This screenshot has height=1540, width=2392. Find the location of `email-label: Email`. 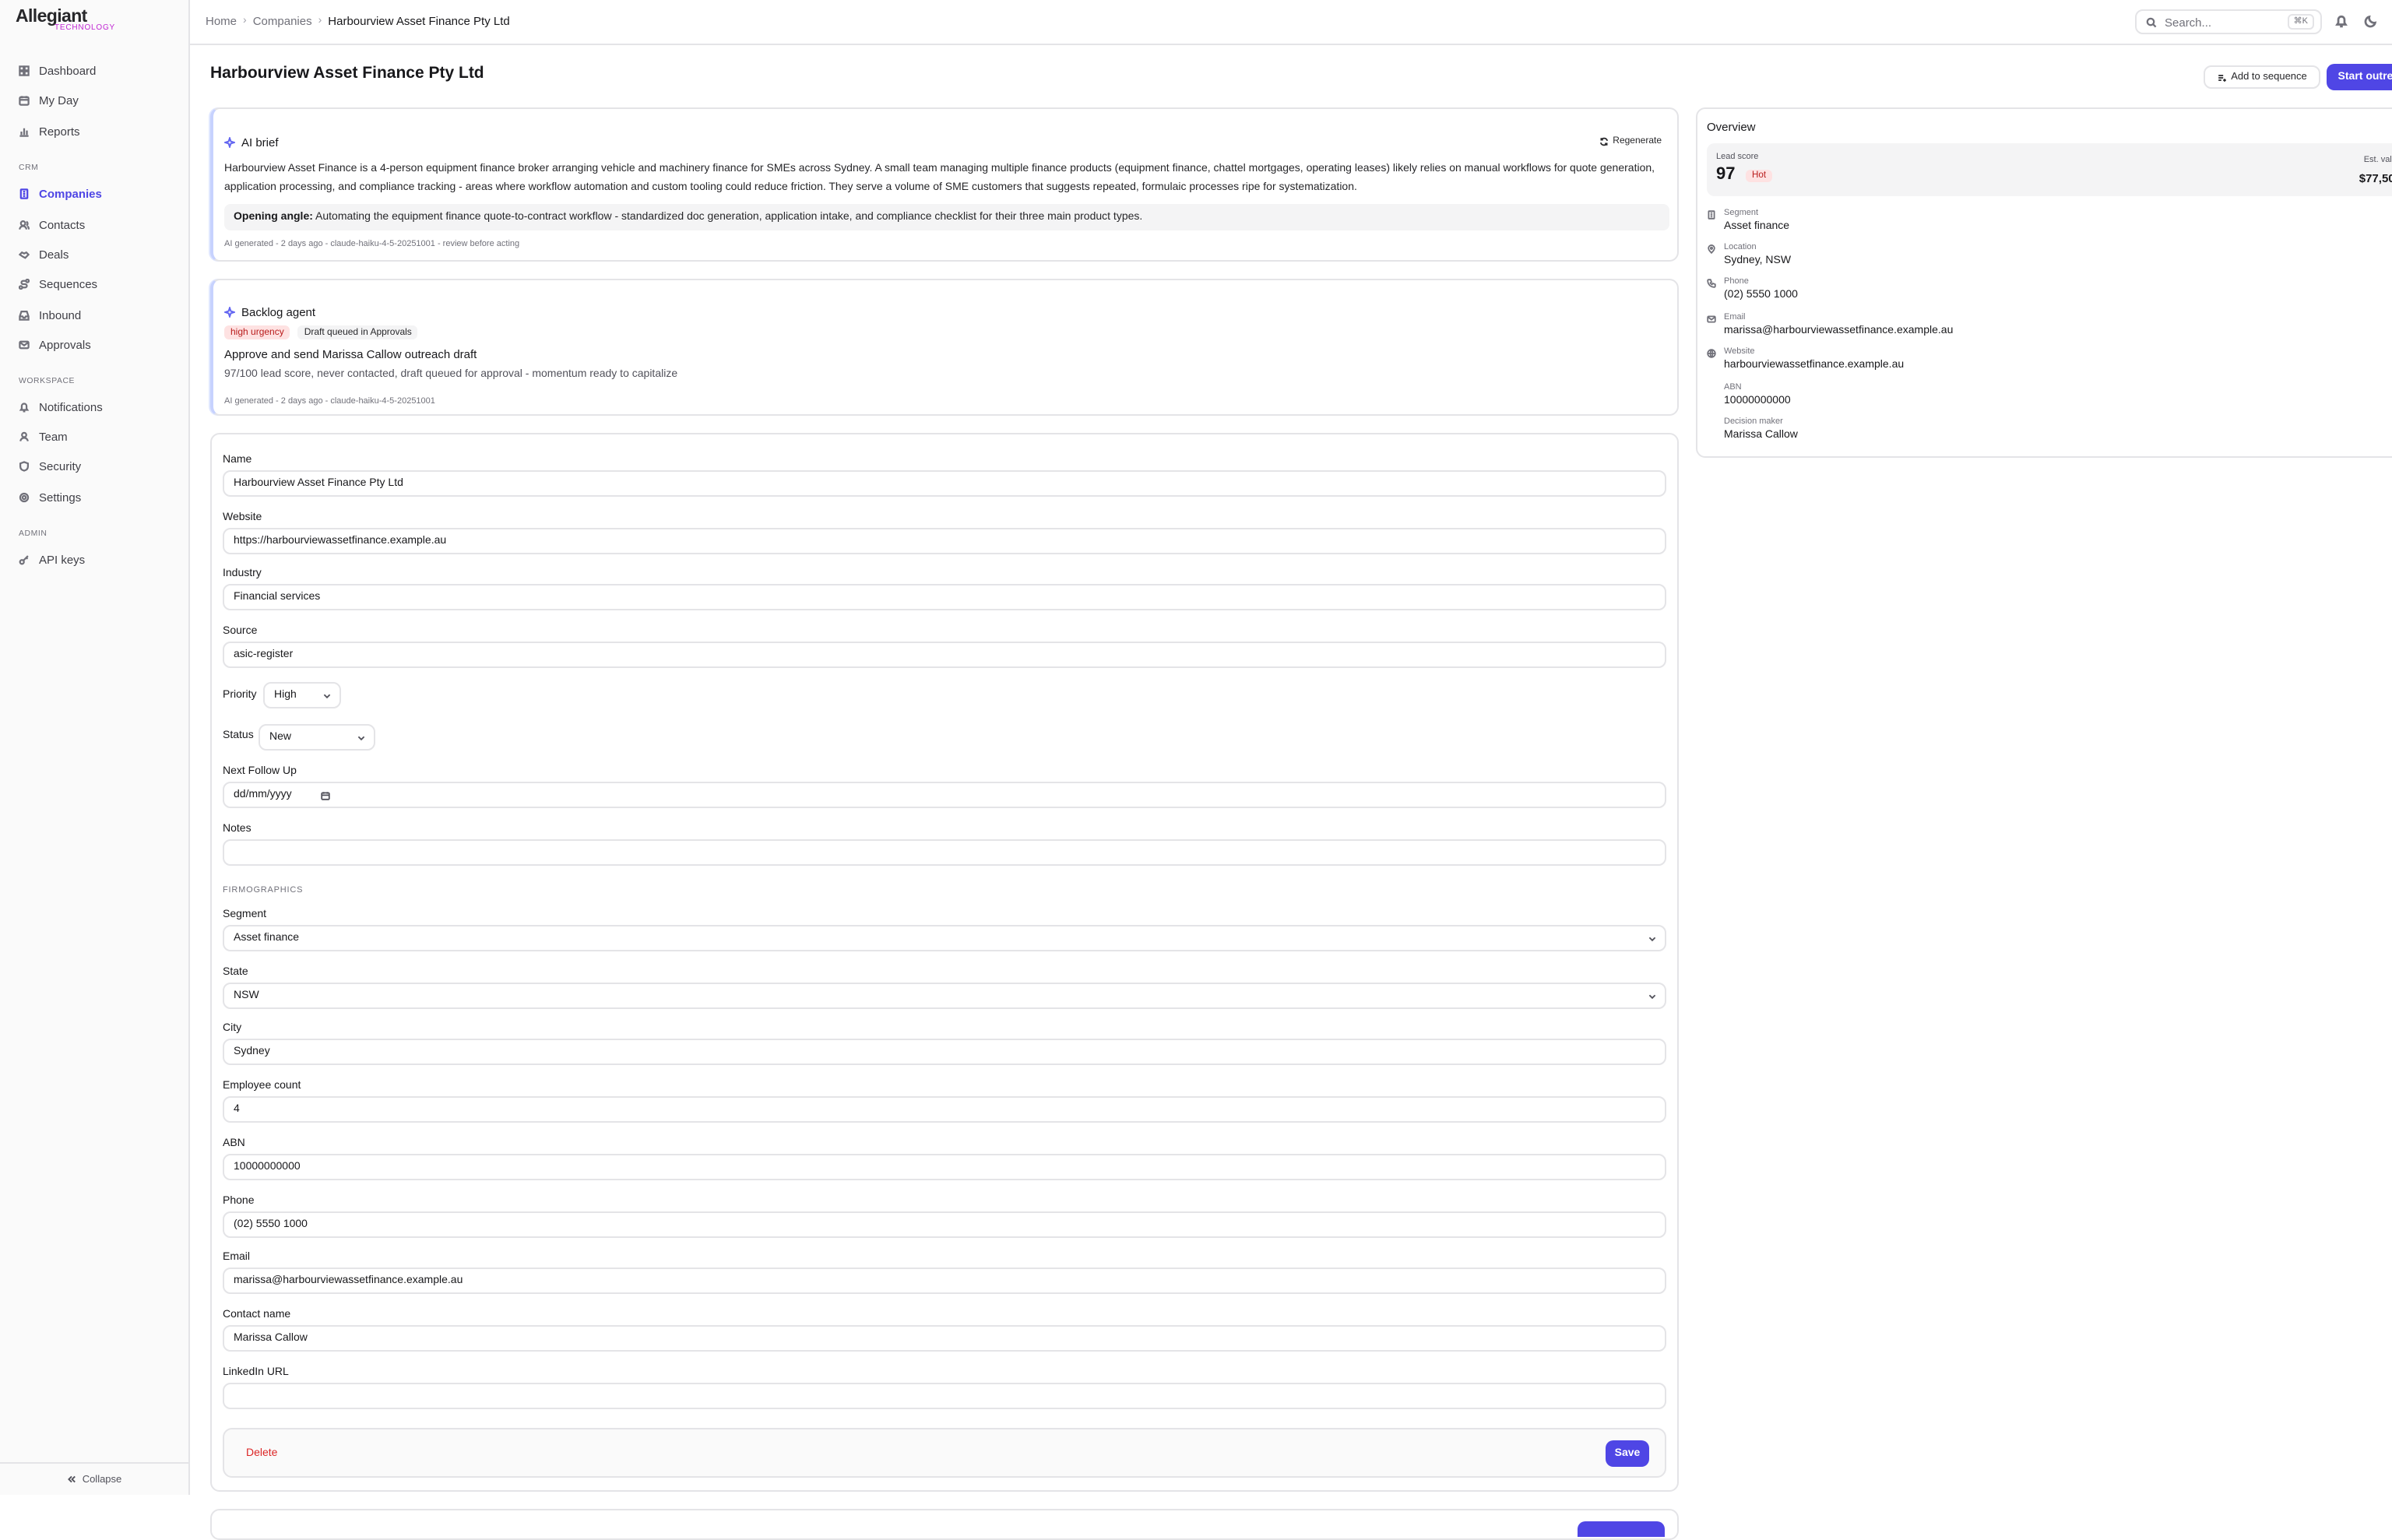

email-label: Email is located at coordinates (237, 1257).